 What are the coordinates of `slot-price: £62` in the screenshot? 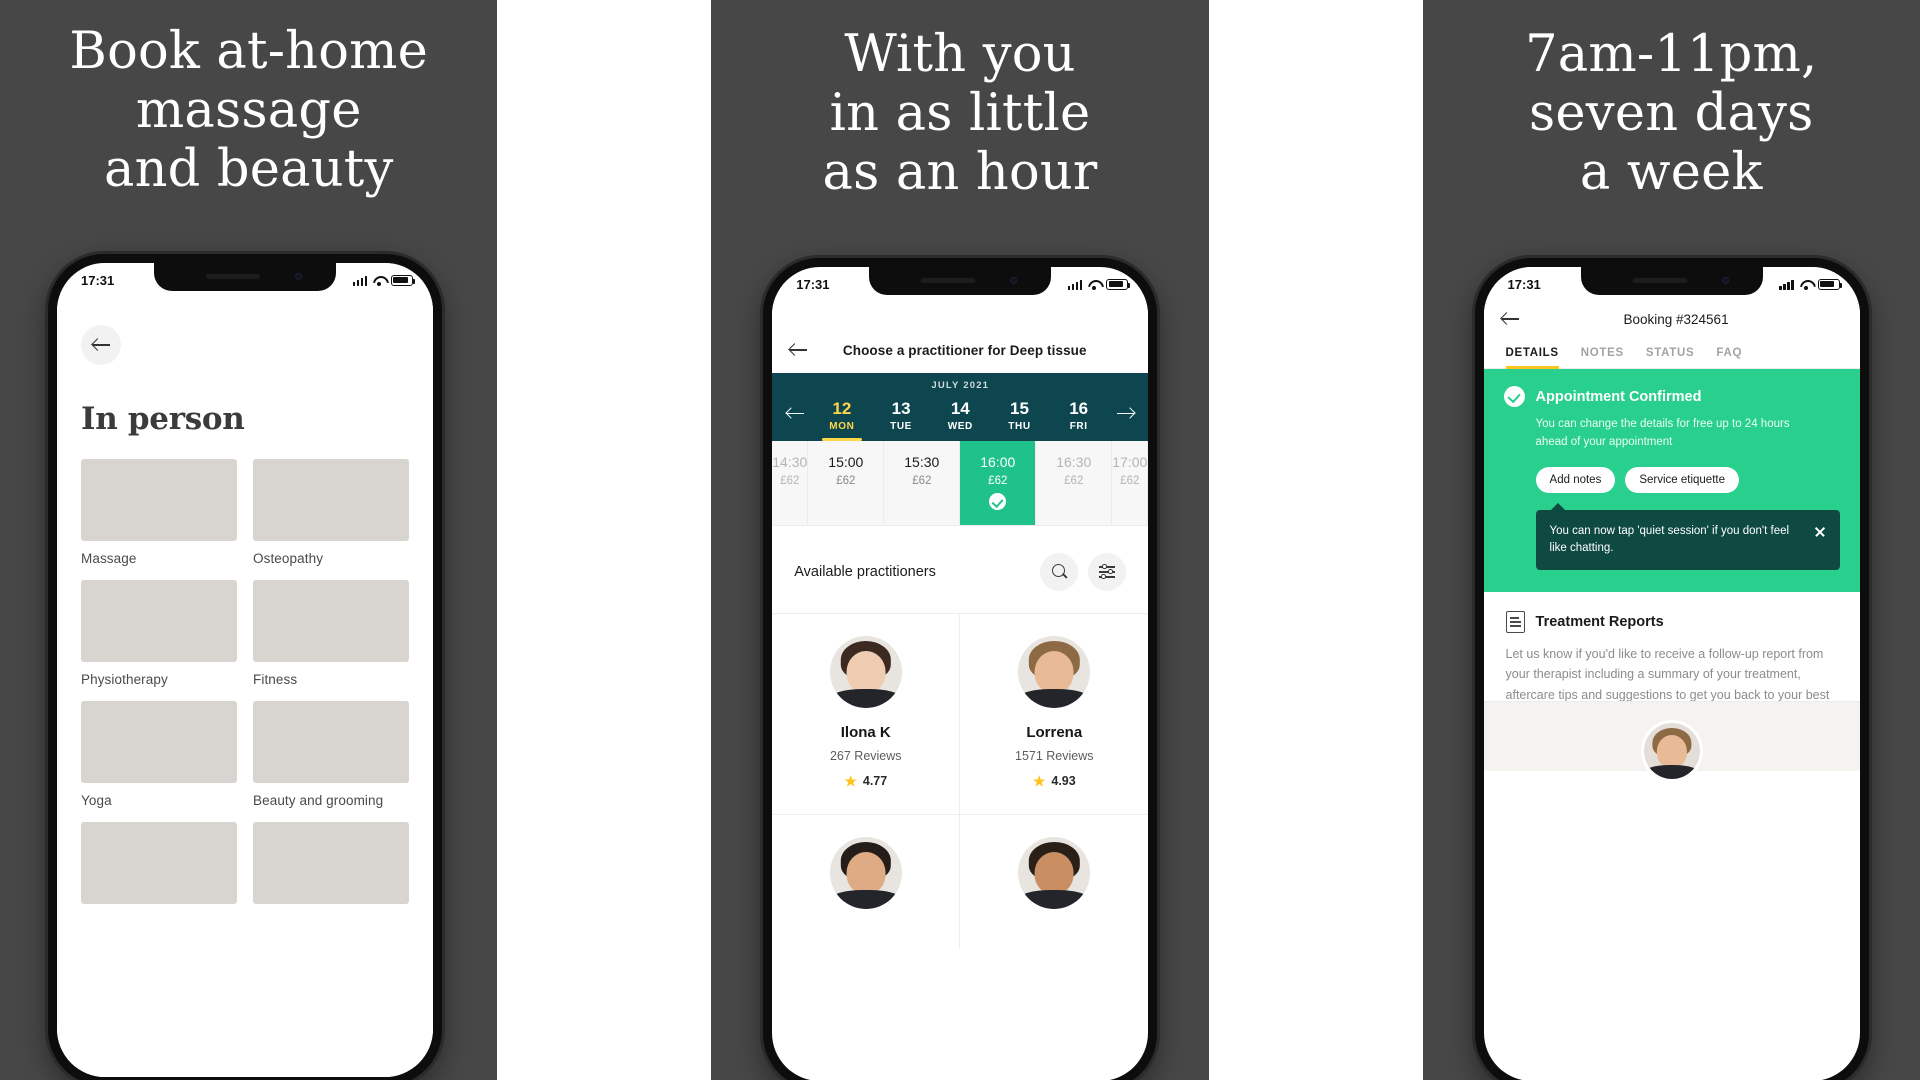 It's located at (1130, 480).